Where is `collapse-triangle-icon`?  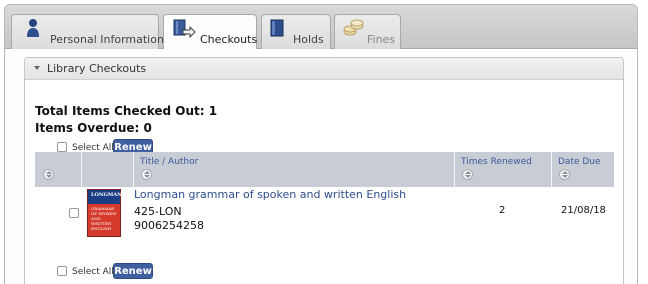
collapse-triangle-icon is located at coordinates (37, 68).